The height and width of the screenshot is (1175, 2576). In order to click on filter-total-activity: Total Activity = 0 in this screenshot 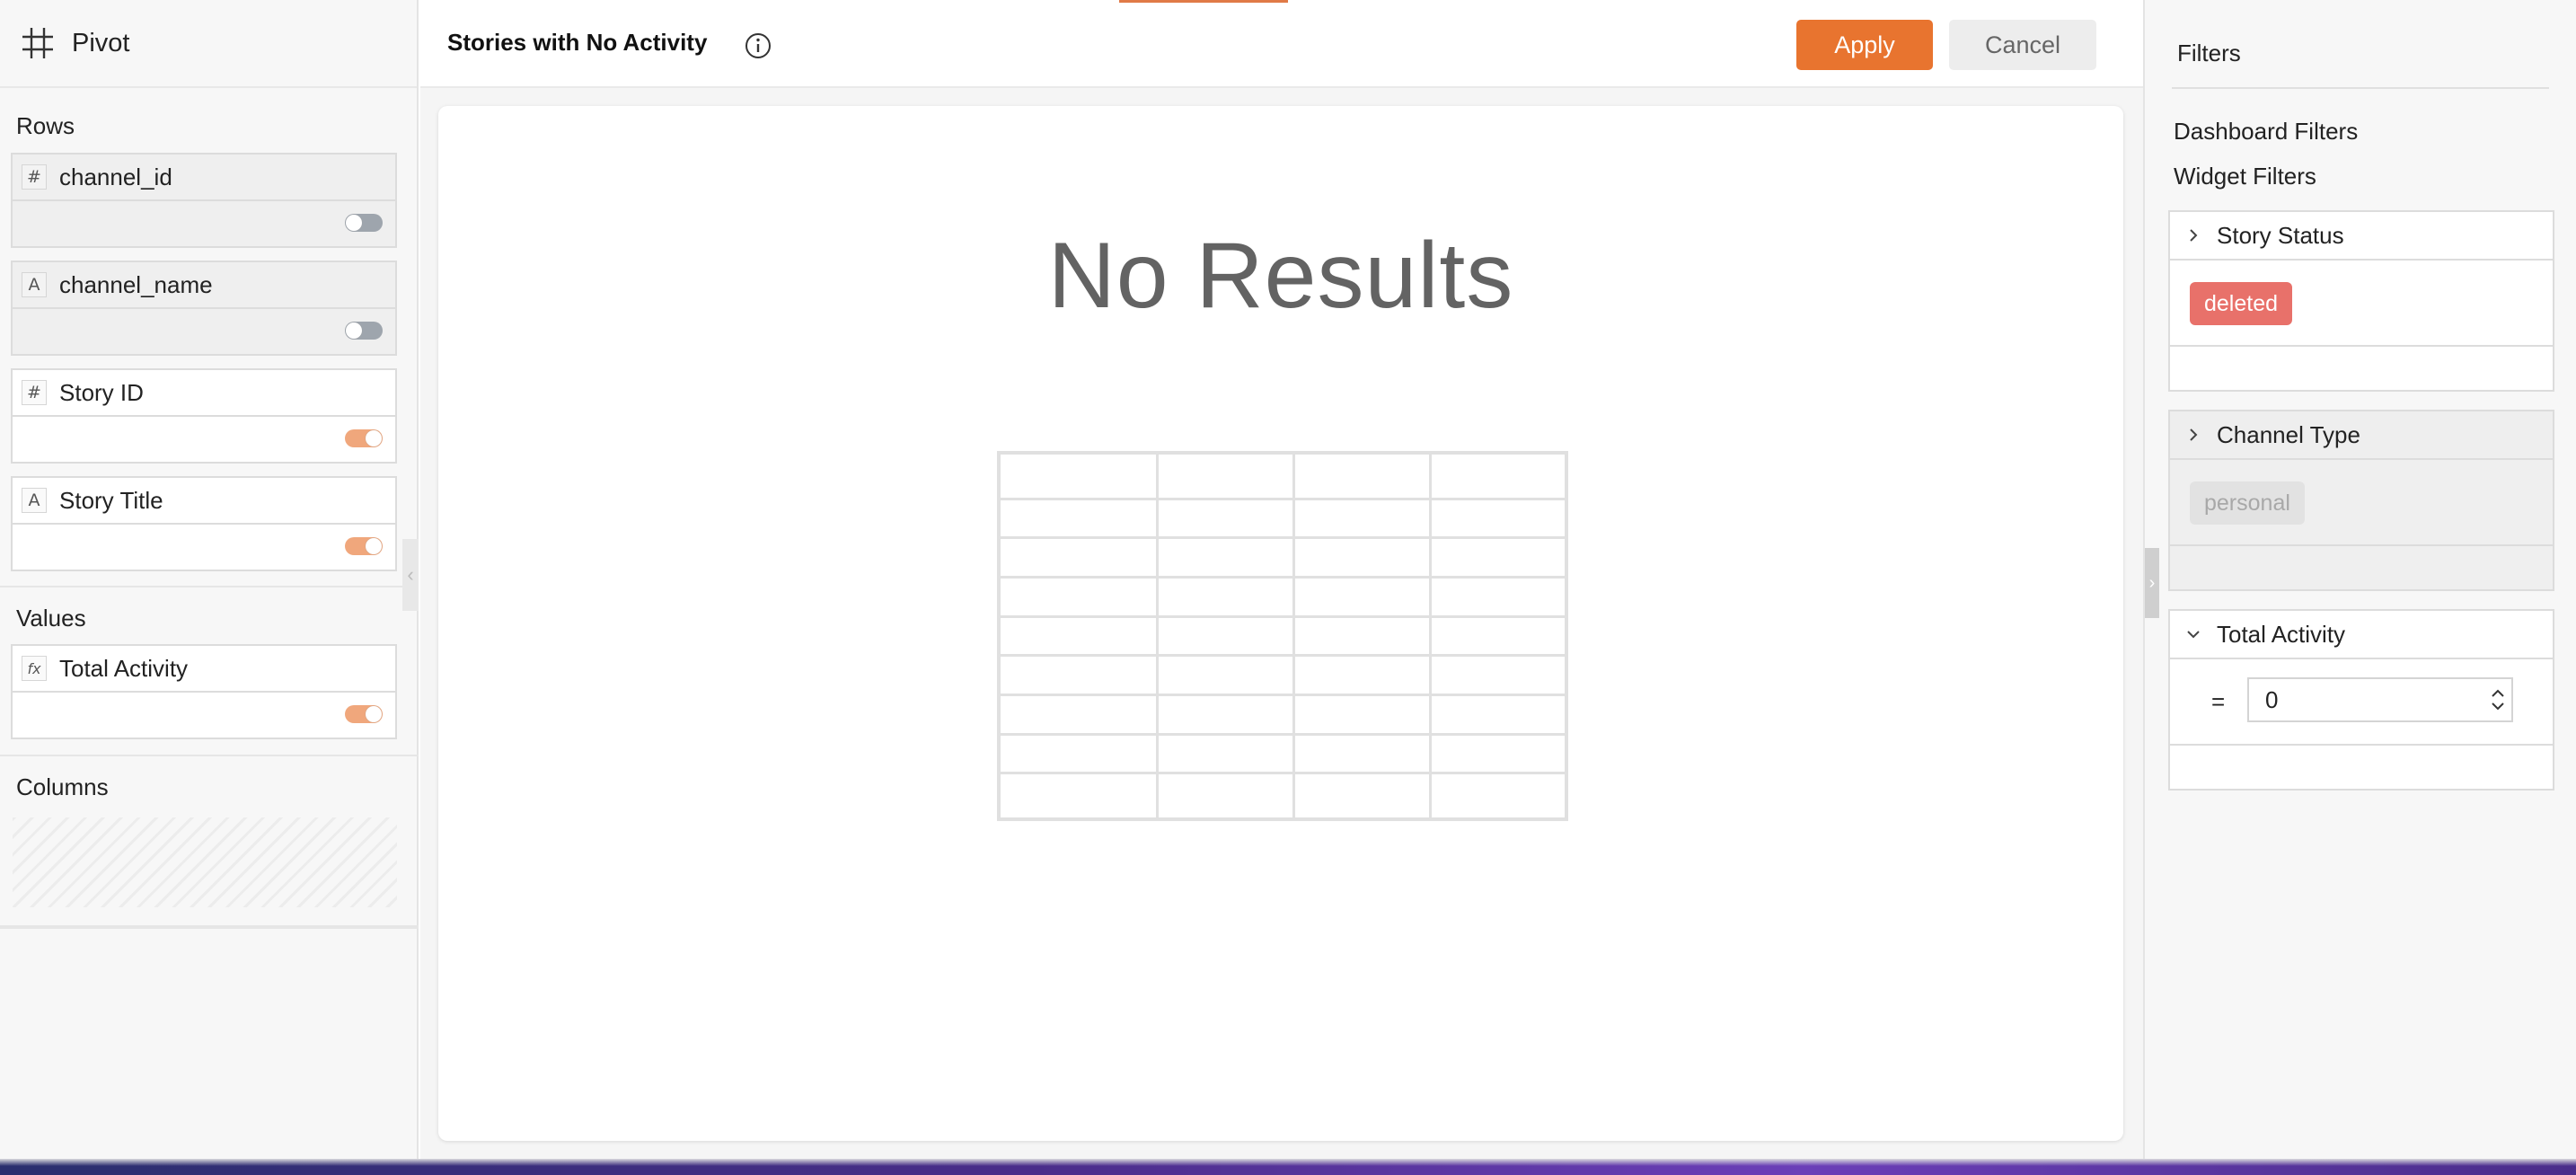, I will do `click(2361, 700)`.